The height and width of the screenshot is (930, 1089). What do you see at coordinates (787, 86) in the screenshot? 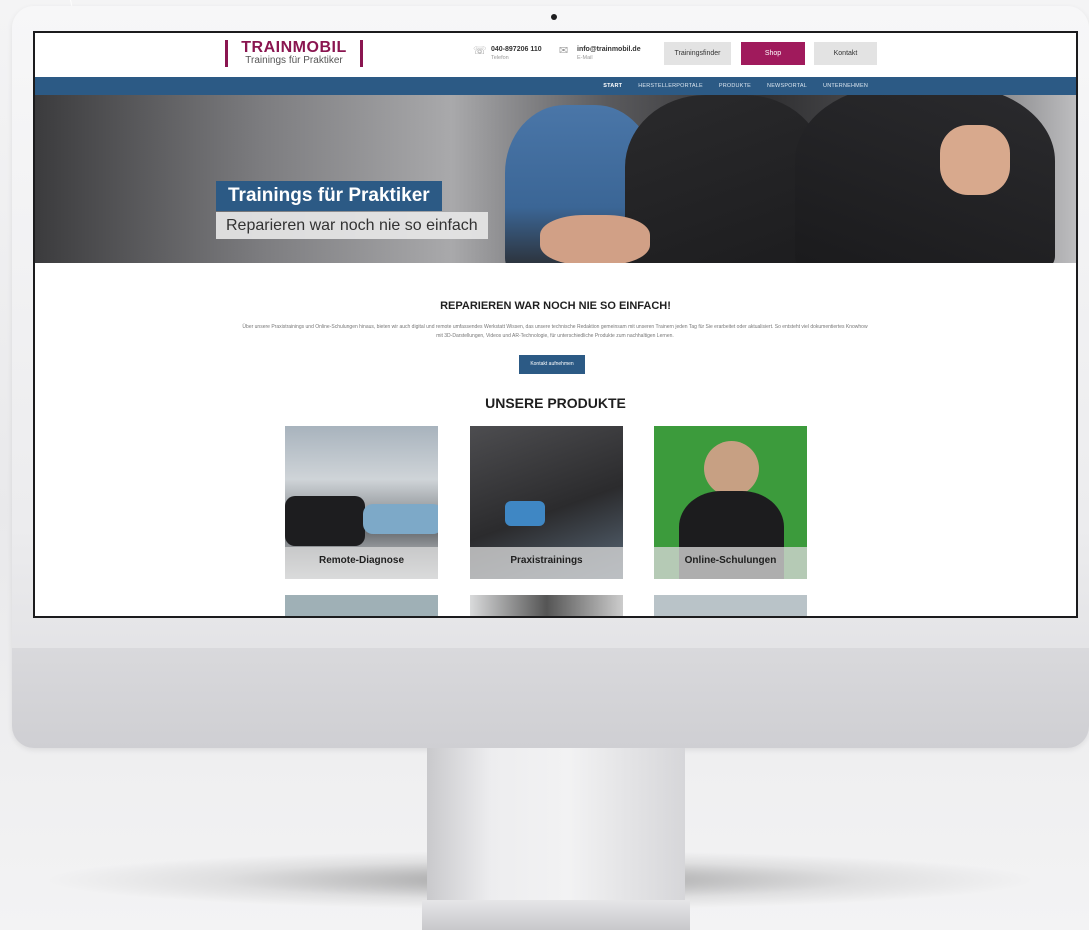
I see `nav-item-newsportal: NEWSPORTAL` at bounding box center [787, 86].